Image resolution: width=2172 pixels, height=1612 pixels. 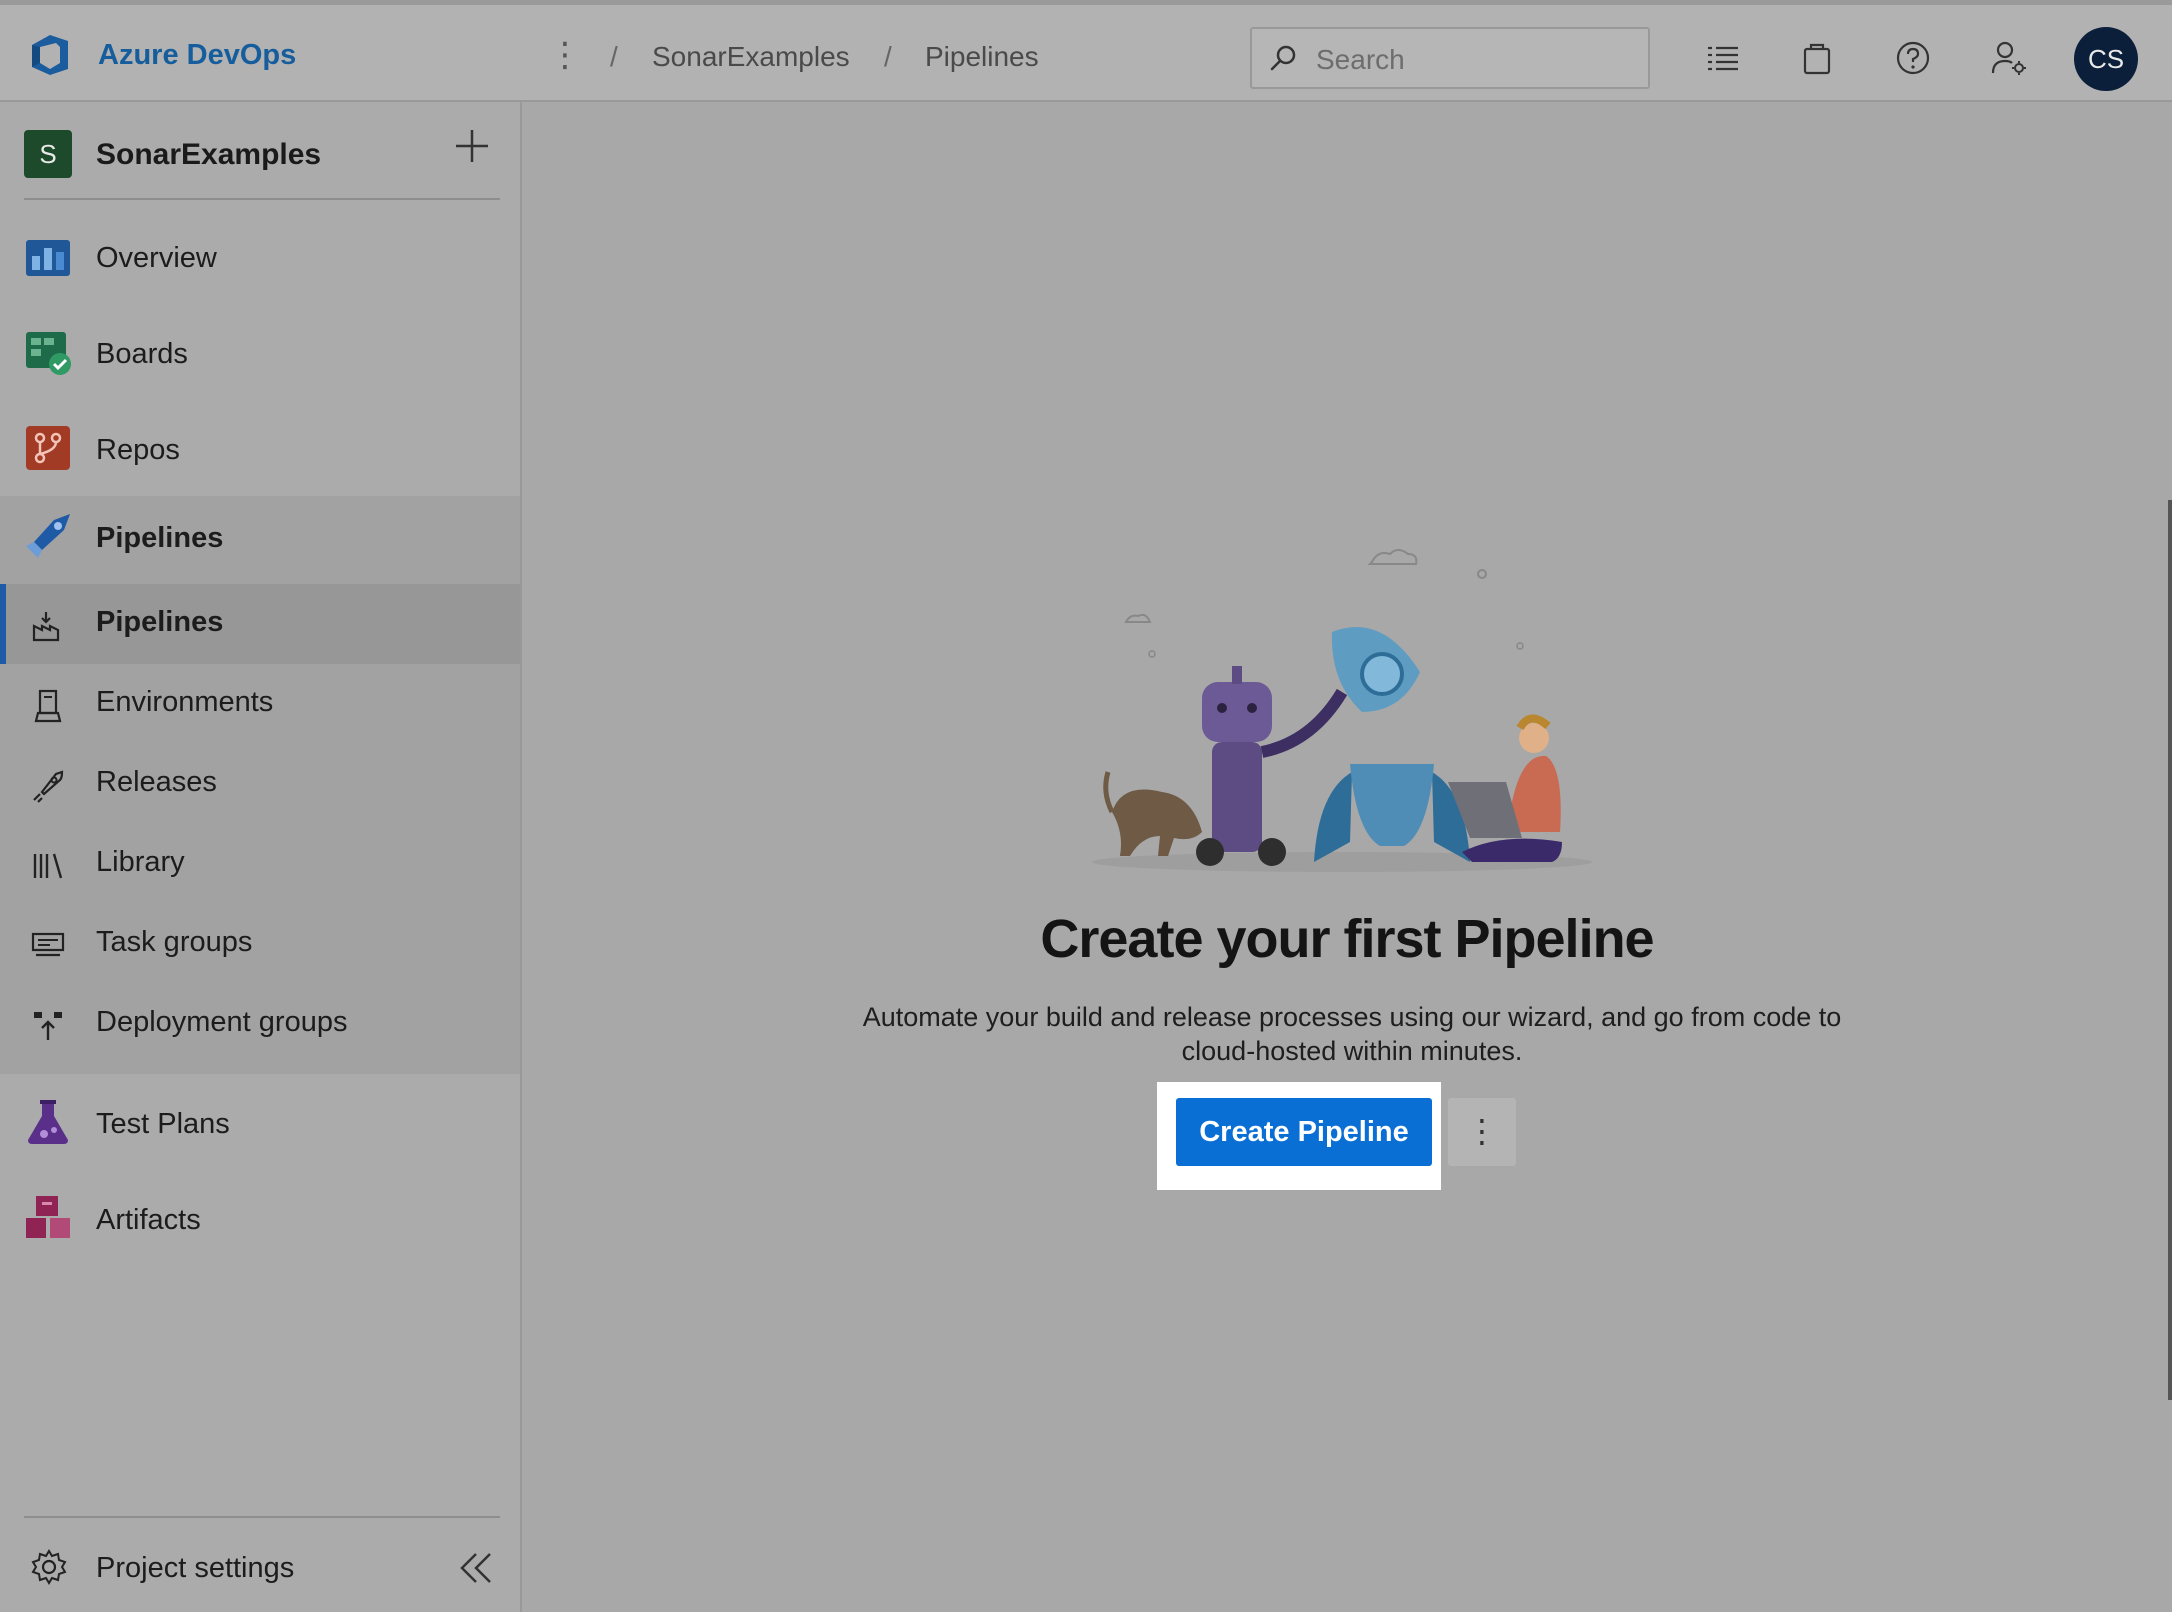 What do you see at coordinates (48, 1026) in the screenshot?
I see `deployment-groups-icon` at bounding box center [48, 1026].